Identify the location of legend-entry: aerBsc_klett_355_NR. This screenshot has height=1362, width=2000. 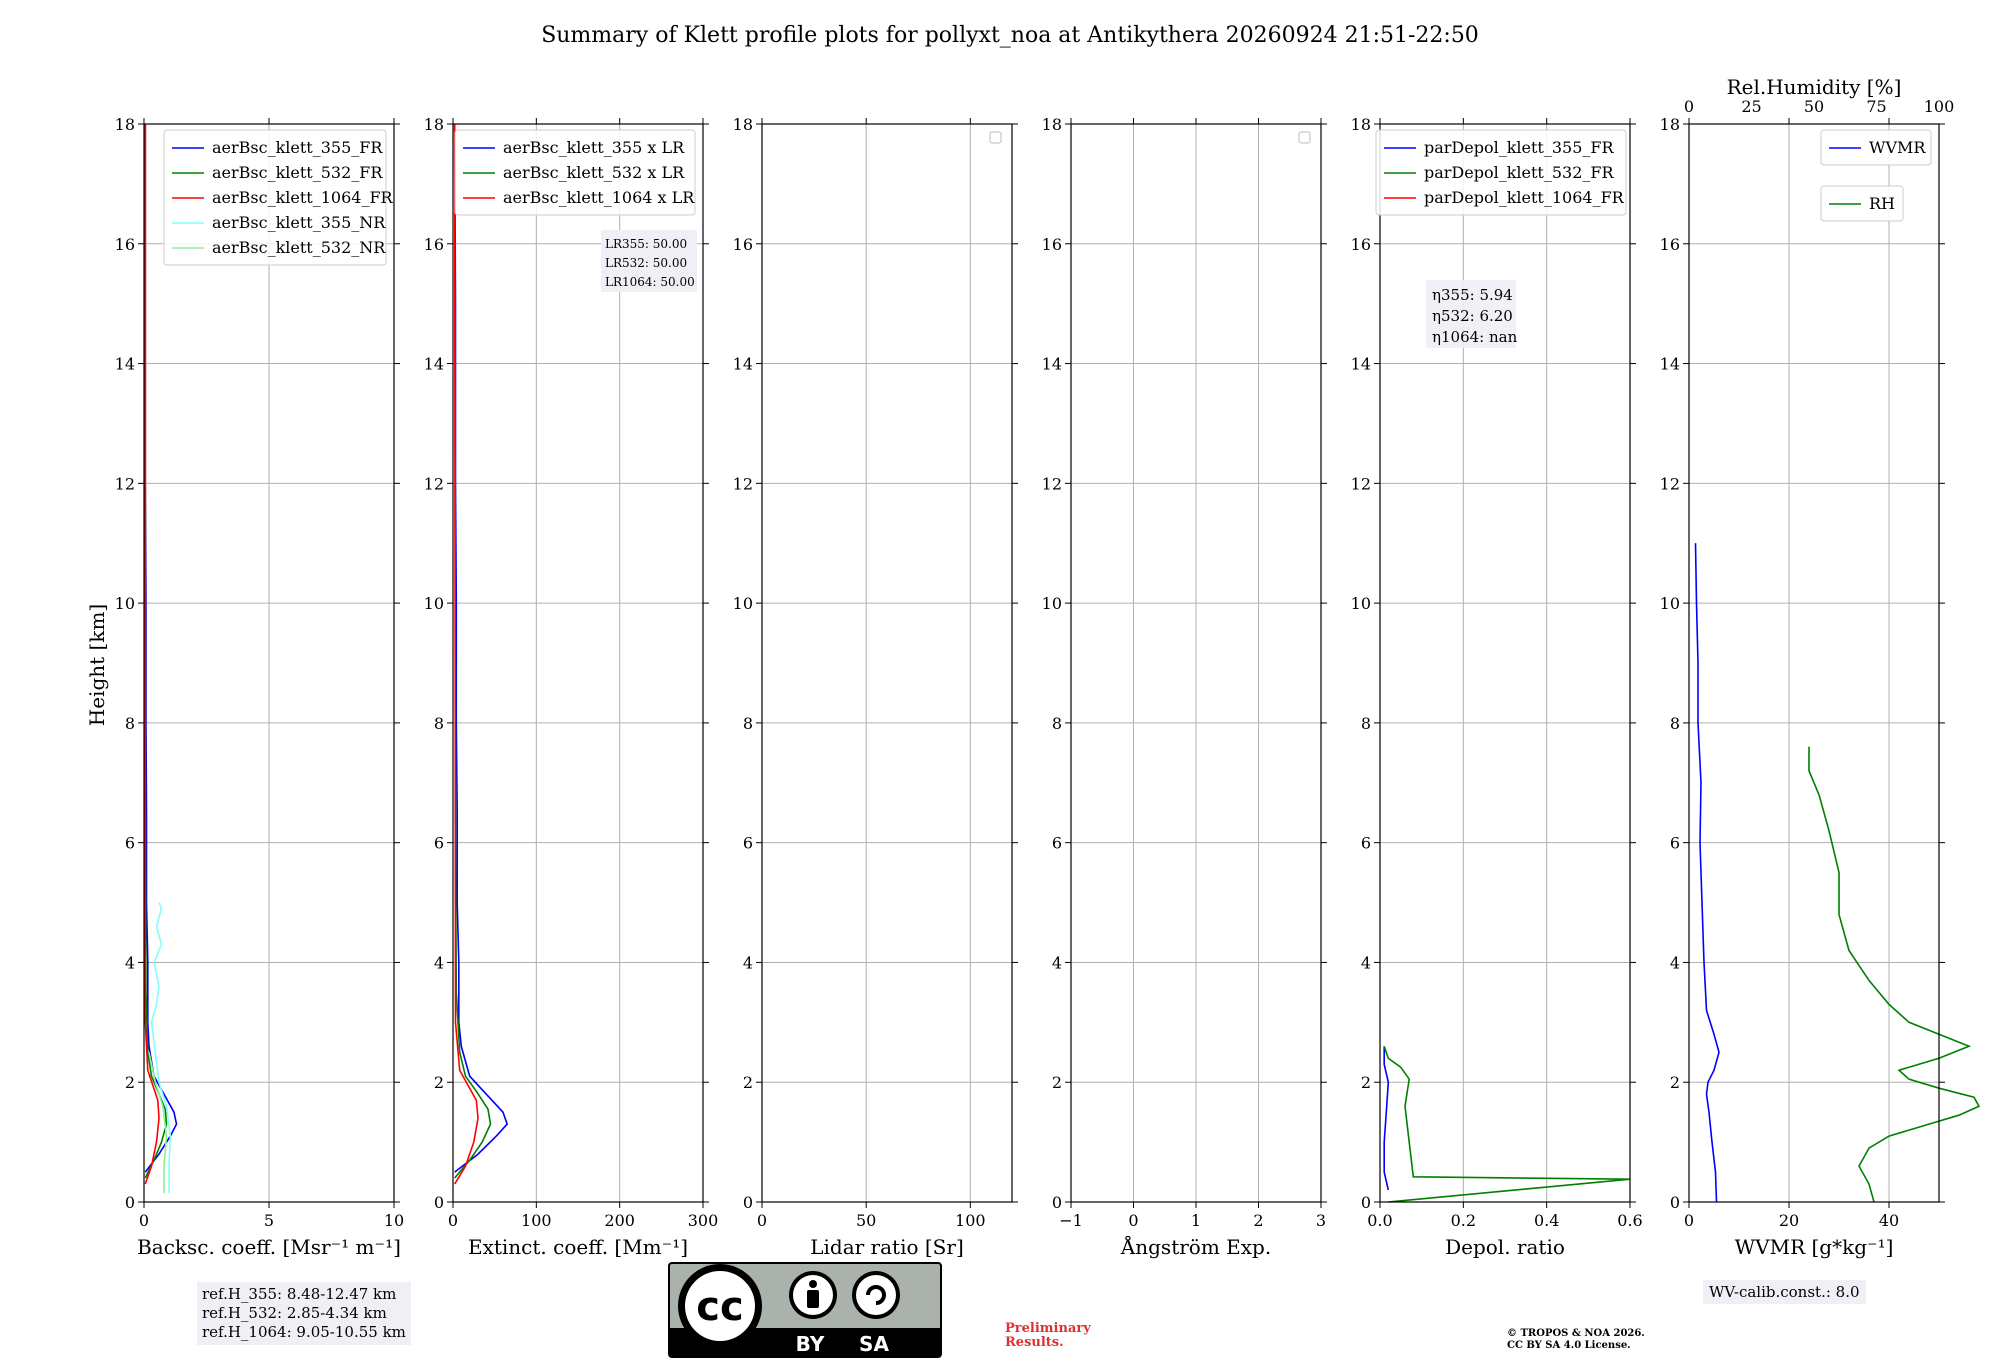
(299, 222).